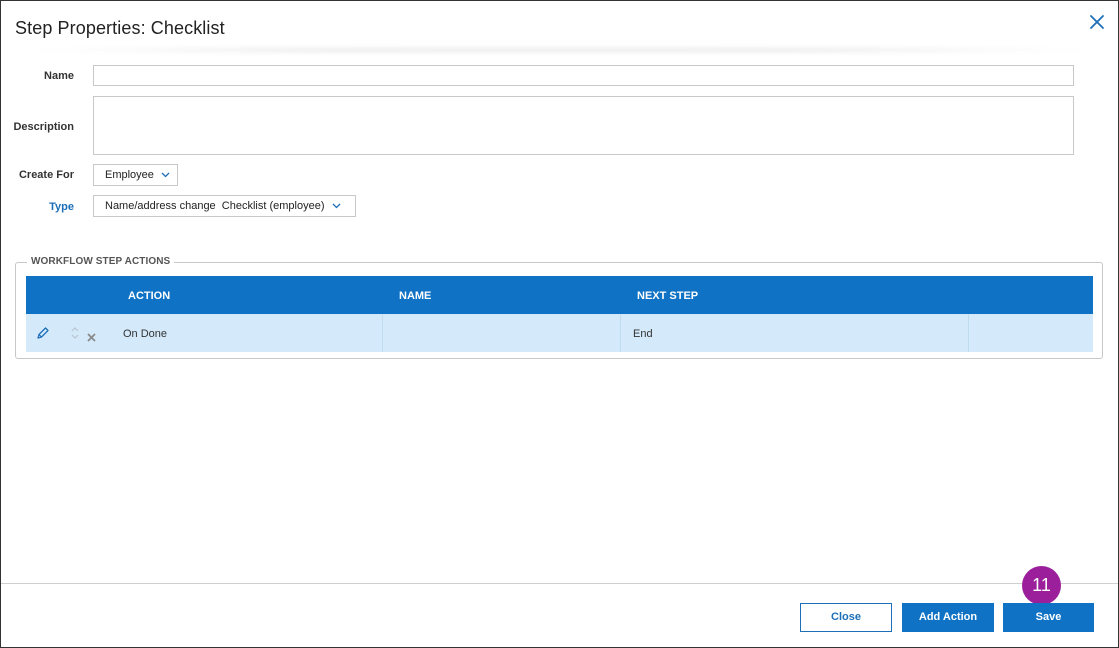 Image resolution: width=1119 pixels, height=648 pixels. Describe the element at coordinates (145, 334) in the screenshot. I see `row-action-cell: On Done` at that location.